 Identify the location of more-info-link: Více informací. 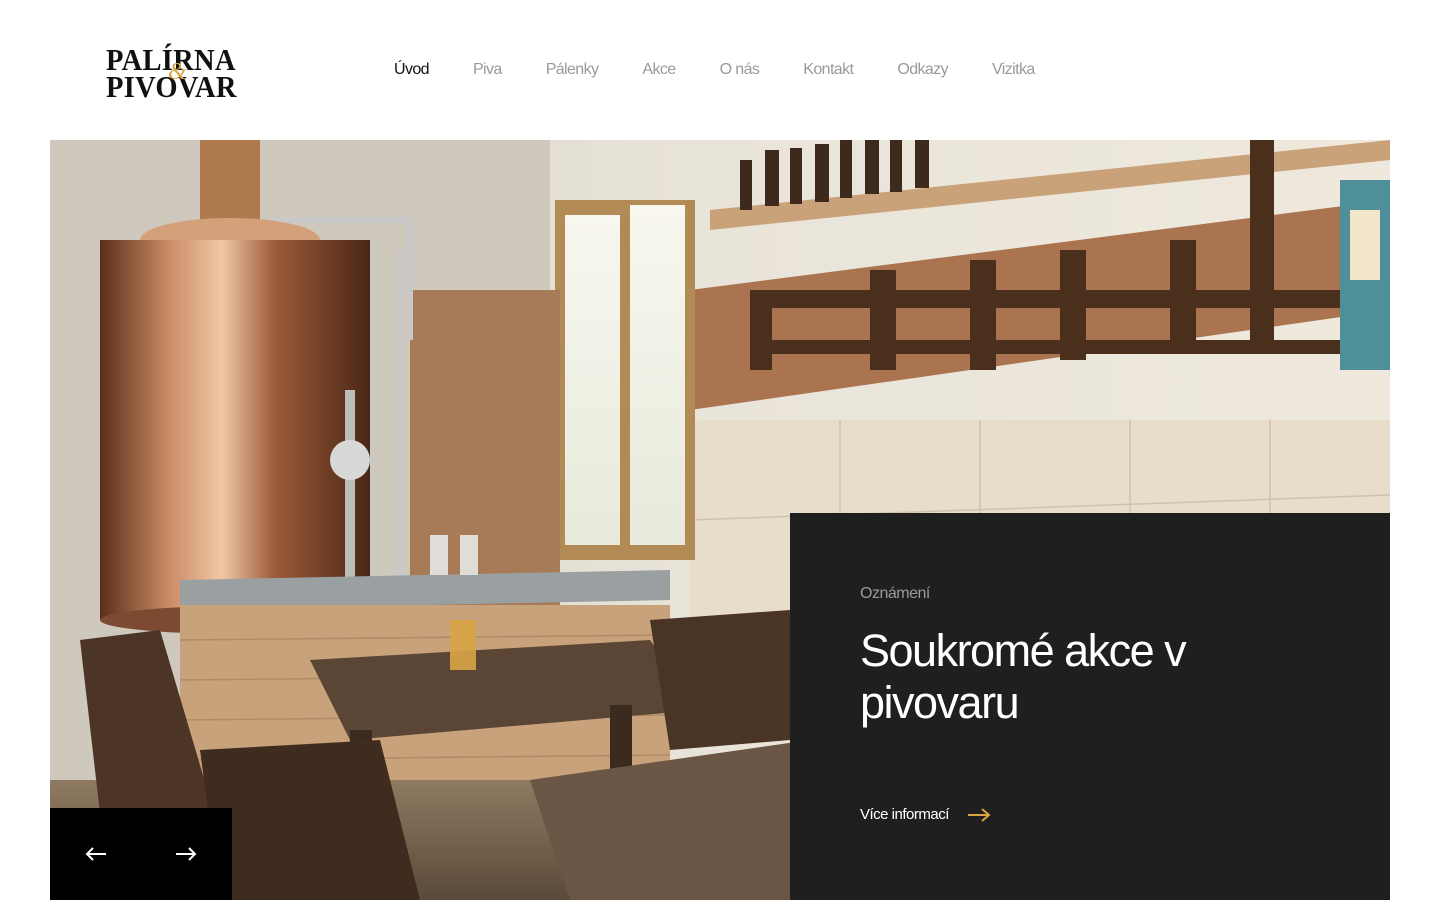
(925, 814).